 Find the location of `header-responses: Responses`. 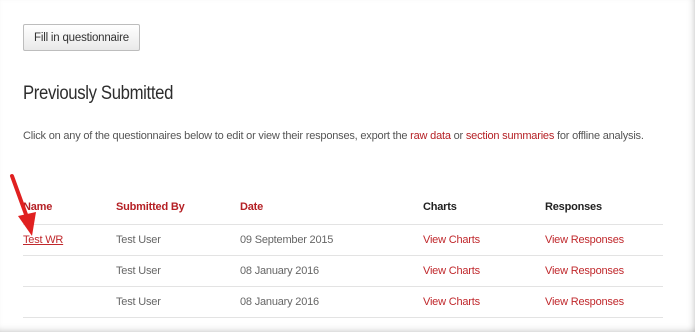

header-responses: Responses is located at coordinates (573, 207).